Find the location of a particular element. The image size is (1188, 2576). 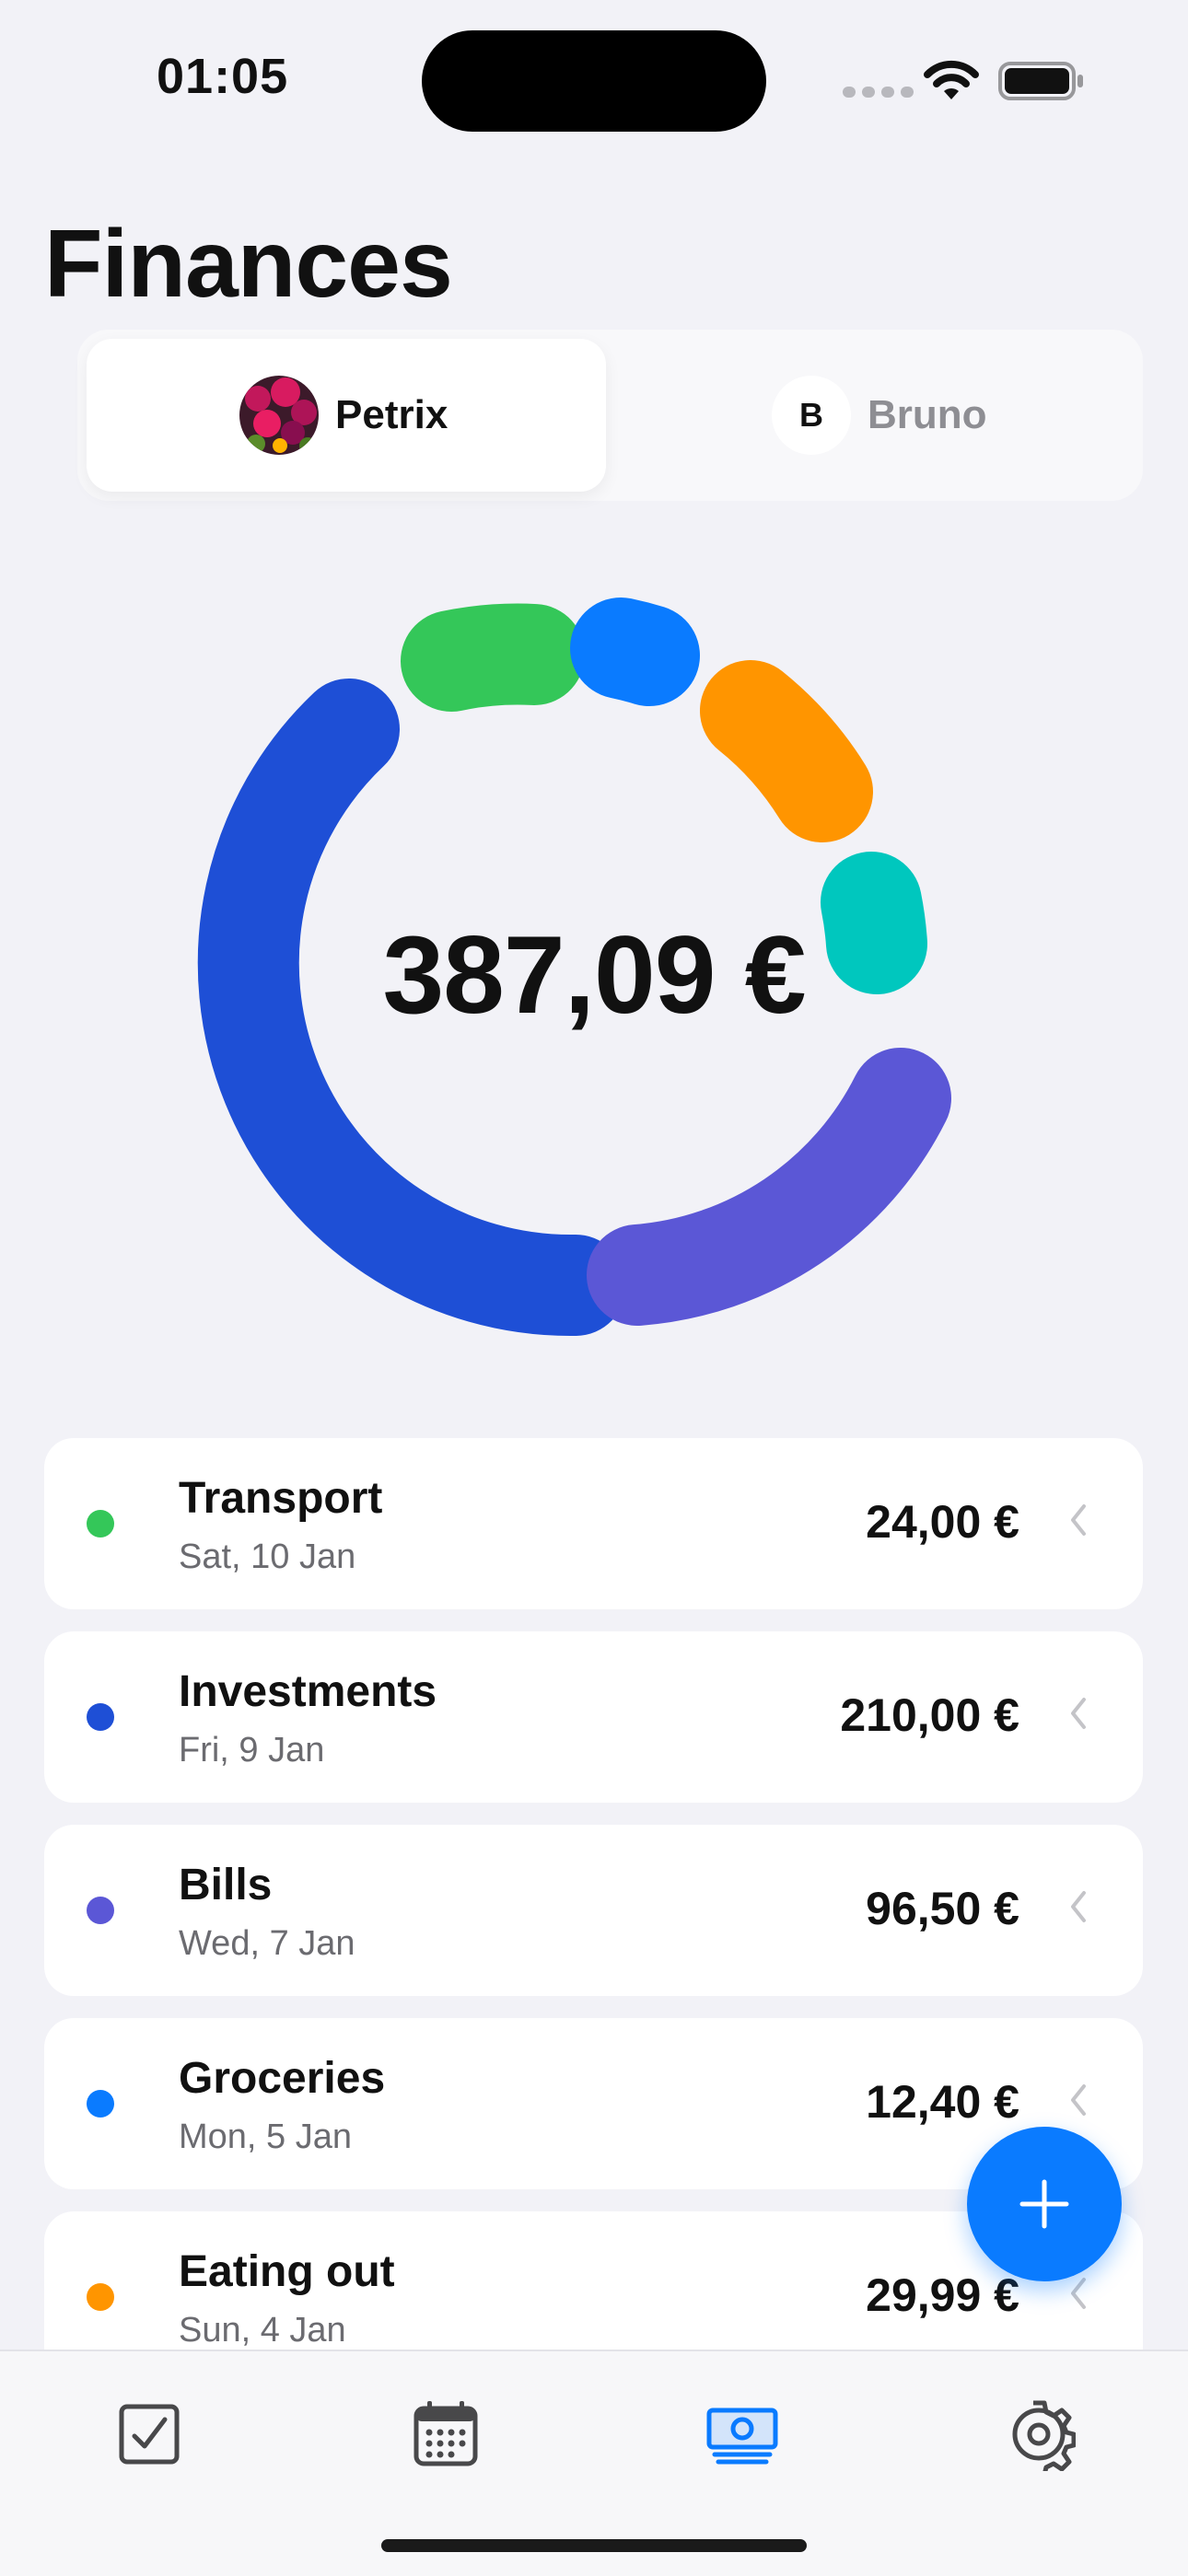

checkbox-icon is located at coordinates (149, 2434).